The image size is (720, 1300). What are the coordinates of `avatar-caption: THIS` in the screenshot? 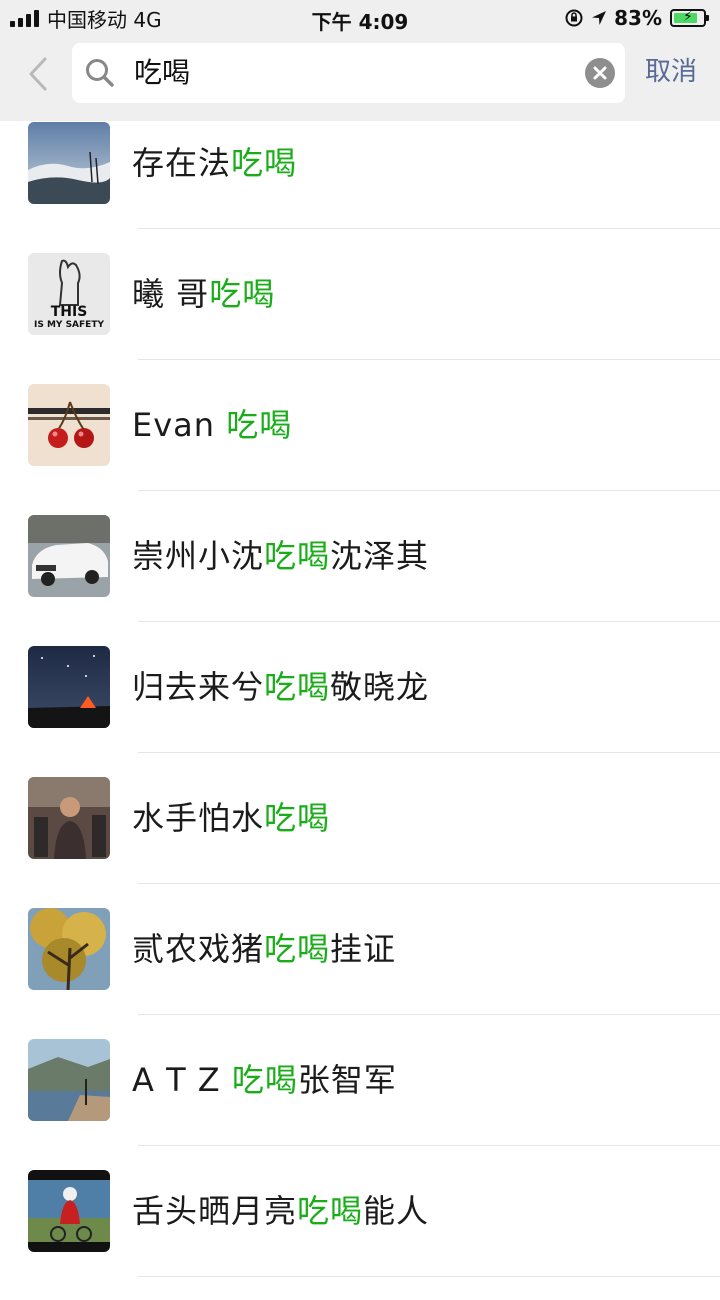 It's located at (69, 312).